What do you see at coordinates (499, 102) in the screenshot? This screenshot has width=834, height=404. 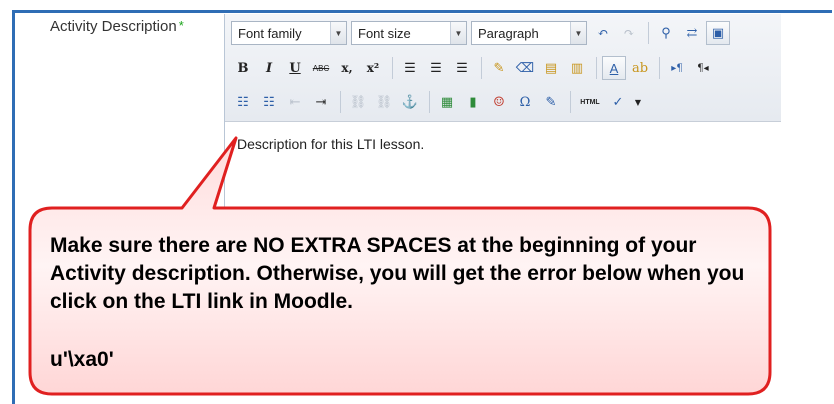 I see `emoticon-icon: ☺` at bounding box center [499, 102].